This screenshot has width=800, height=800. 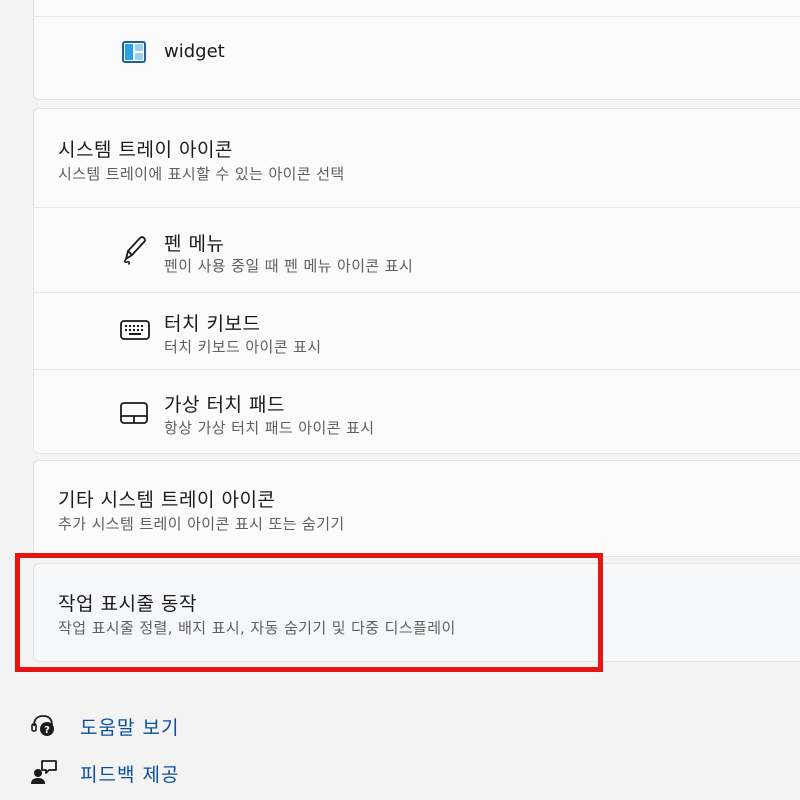 What do you see at coordinates (130, 775) in the screenshot?
I see `feedback-label: 피드백 제공` at bounding box center [130, 775].